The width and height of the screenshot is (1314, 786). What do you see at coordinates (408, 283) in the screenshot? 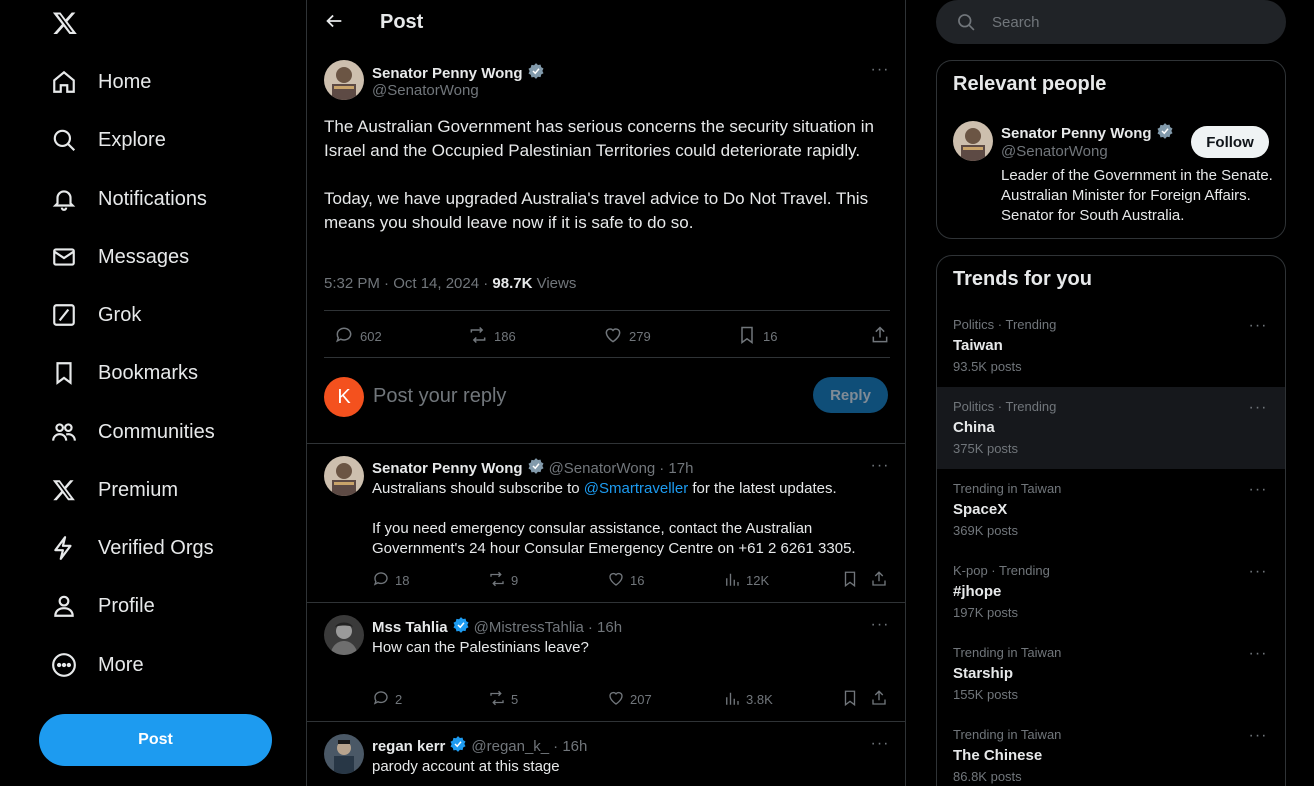
I see `tweet-timestamp: 5:32 PM · Oct 14, 2024 ·` at bounding box center [408, 283].